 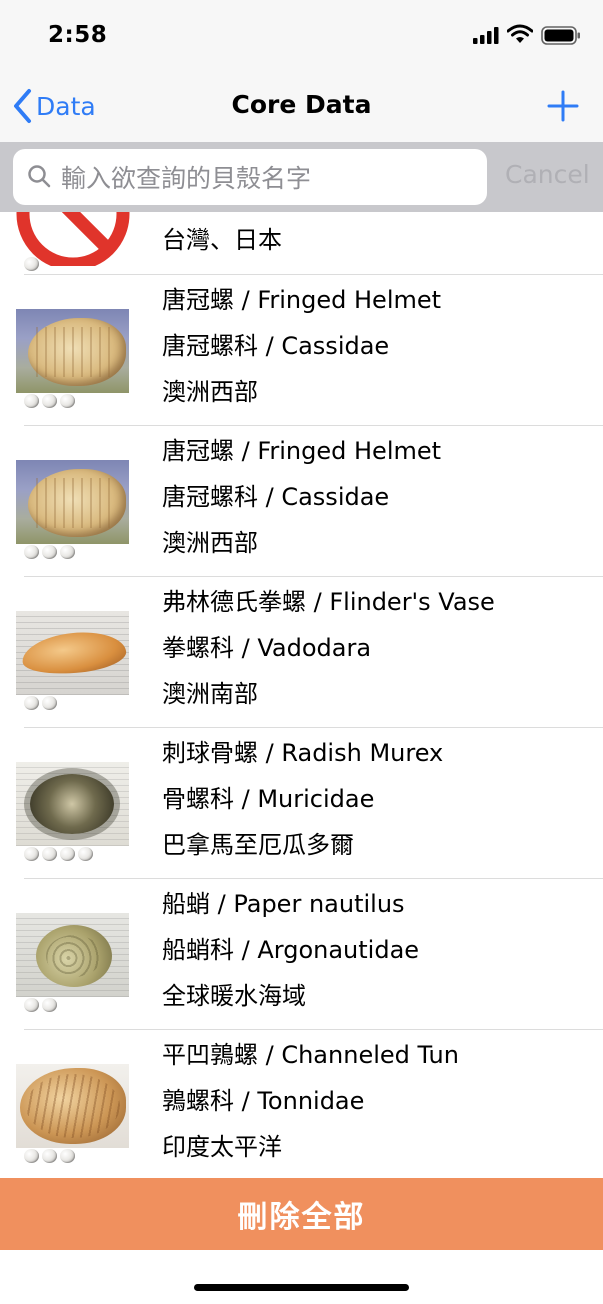 What do you see at coordinates (328, 602) in the screenshot?
I see `shell-name: 弗林德氏拳螺 / Flinder's Vase` at bounding box center [328, 602].